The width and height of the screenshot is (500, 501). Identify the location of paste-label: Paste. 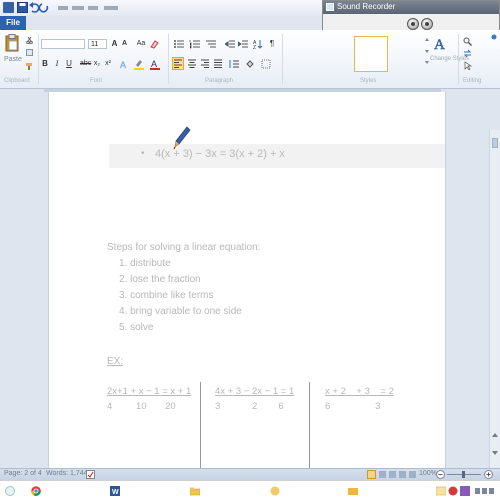
(13, 59).